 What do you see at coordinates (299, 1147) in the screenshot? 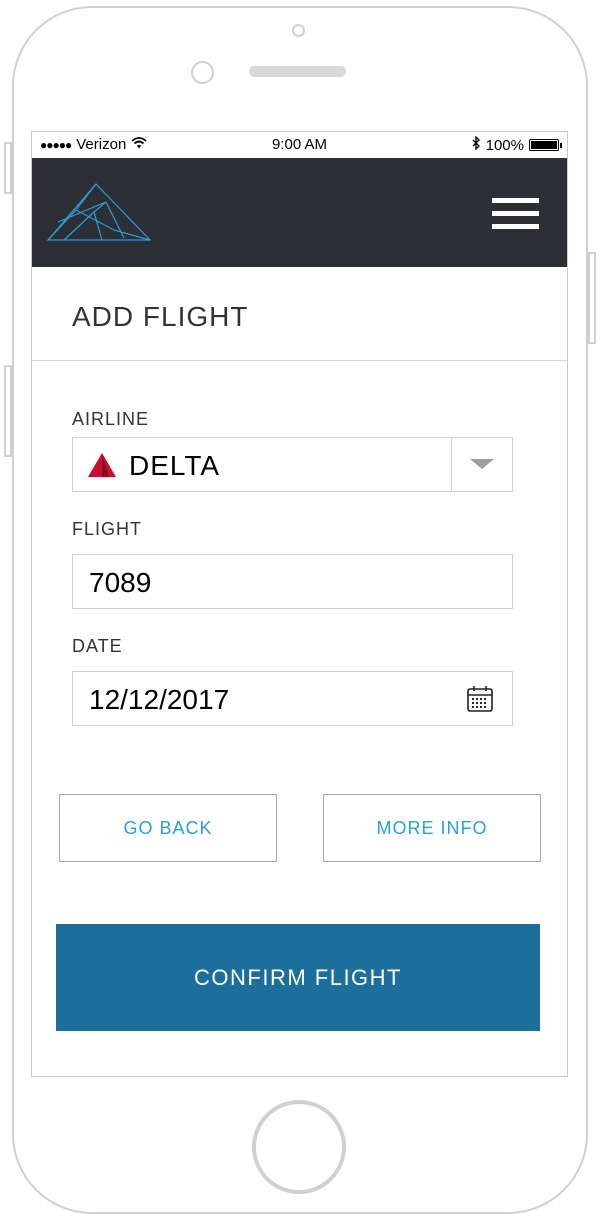
I see `home-button` at bounding box center [299, 1147].